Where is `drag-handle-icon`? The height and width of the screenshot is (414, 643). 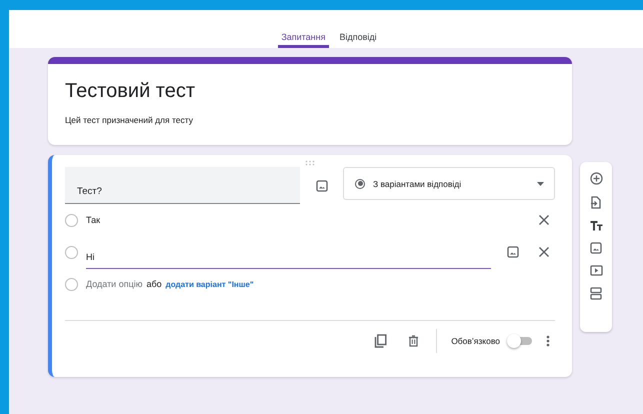
drag-handle-icon is located at coordinates (310, 163).